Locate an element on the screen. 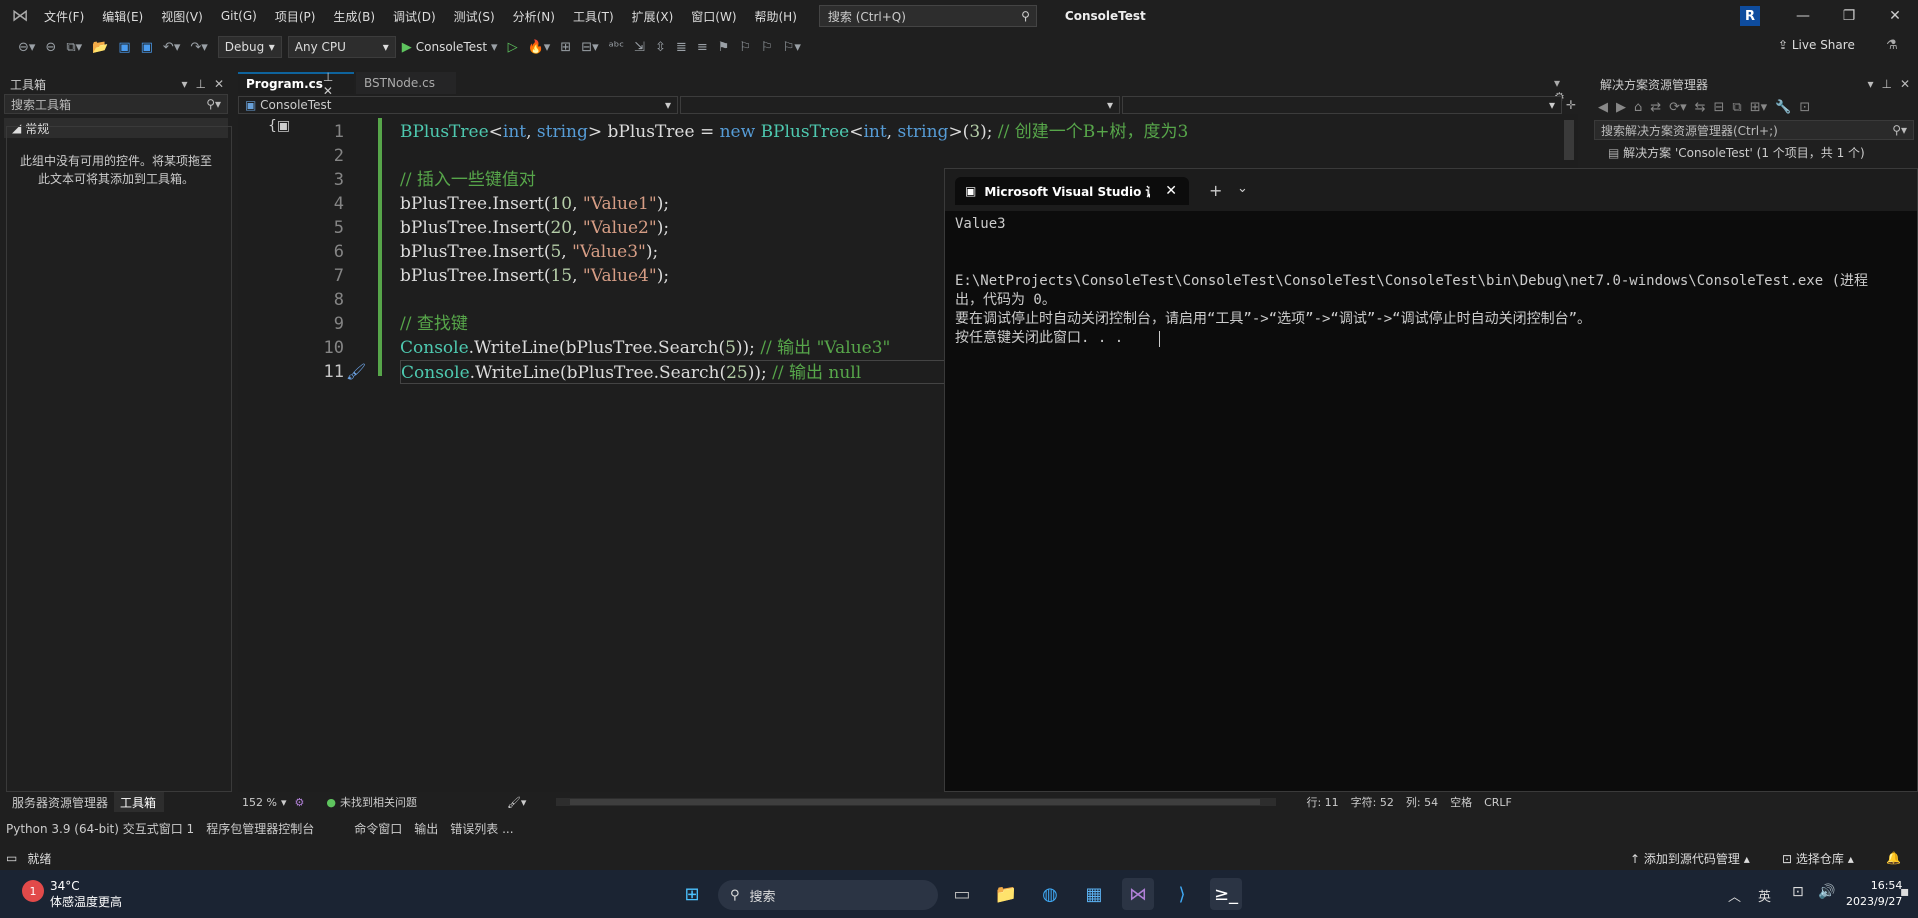 The image size is (1918, 918). solution-explorer-icon: ⊞ is located at coordinates (565, 47).